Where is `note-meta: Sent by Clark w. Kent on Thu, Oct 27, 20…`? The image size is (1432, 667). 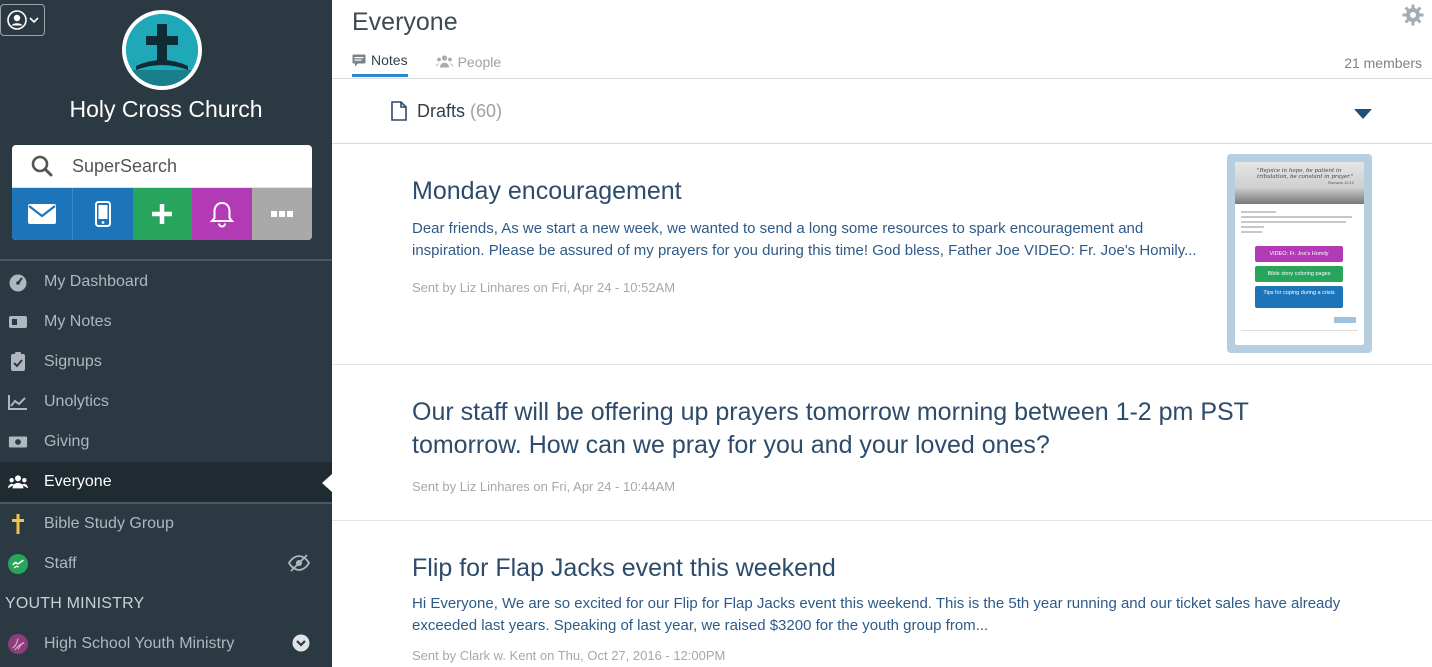
note-meta: Sent by Clark w. Kent on Thu, Oct 27, 20… is located at coordinates (569, 655).